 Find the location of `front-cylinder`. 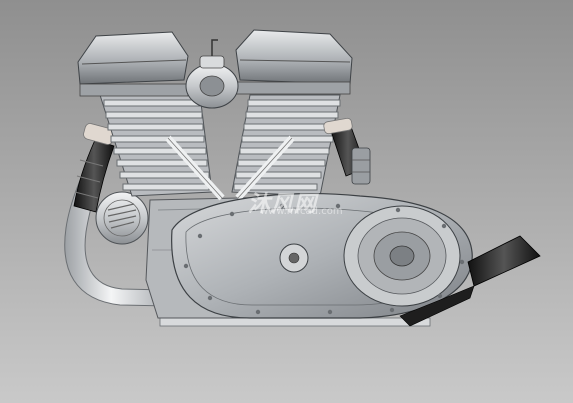

front-cylinder is located at coordinates (156, 145).